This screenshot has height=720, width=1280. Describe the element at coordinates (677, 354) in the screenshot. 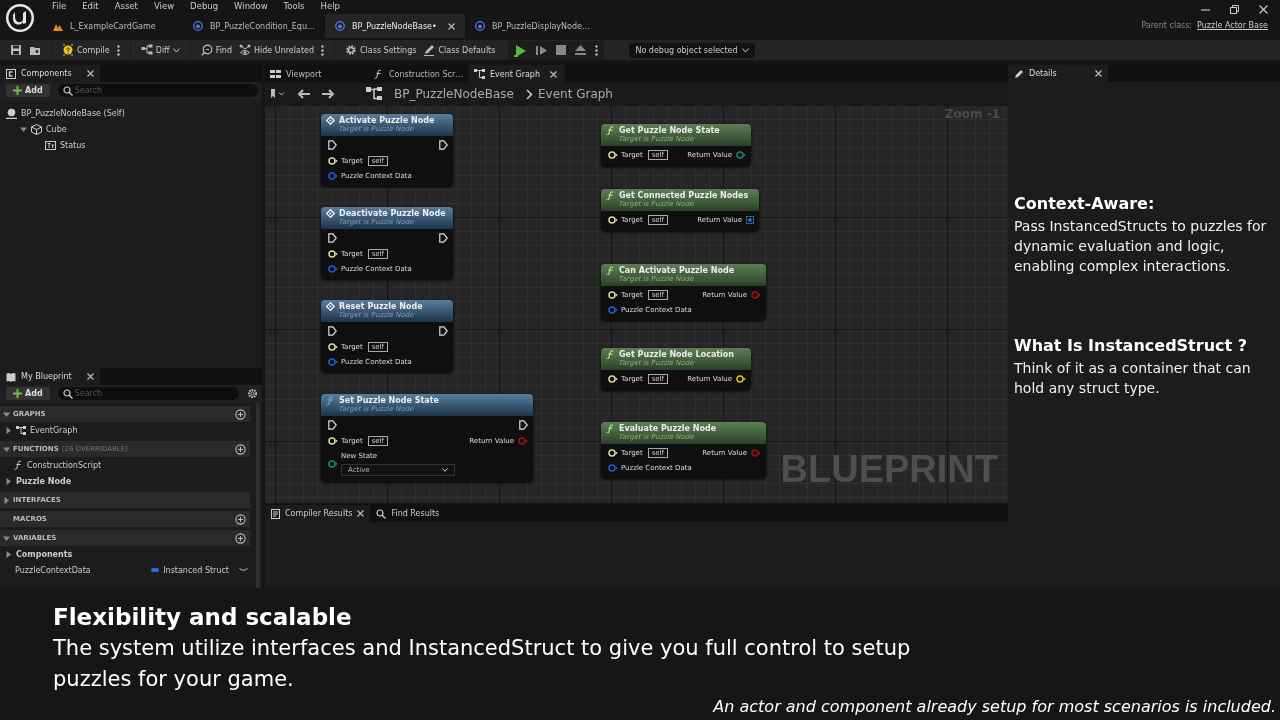

I see `node-title: Get Puzzle Node Location` at that location.